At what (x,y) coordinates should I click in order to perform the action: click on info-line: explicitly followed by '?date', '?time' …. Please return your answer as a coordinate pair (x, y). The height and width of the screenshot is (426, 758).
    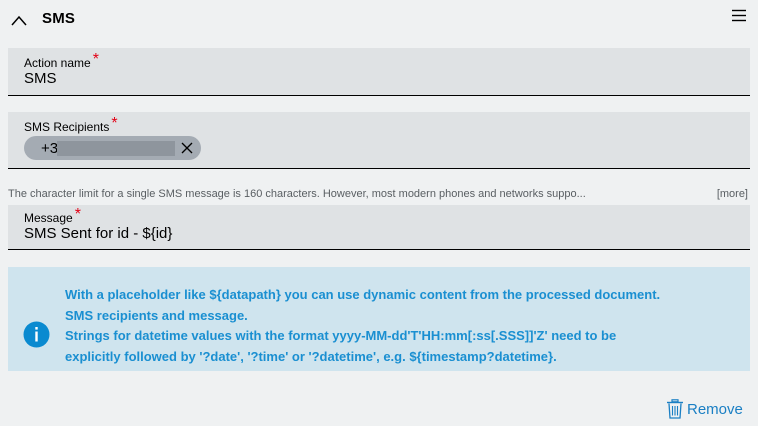
    Looking at the image, I should click on (311, 356).